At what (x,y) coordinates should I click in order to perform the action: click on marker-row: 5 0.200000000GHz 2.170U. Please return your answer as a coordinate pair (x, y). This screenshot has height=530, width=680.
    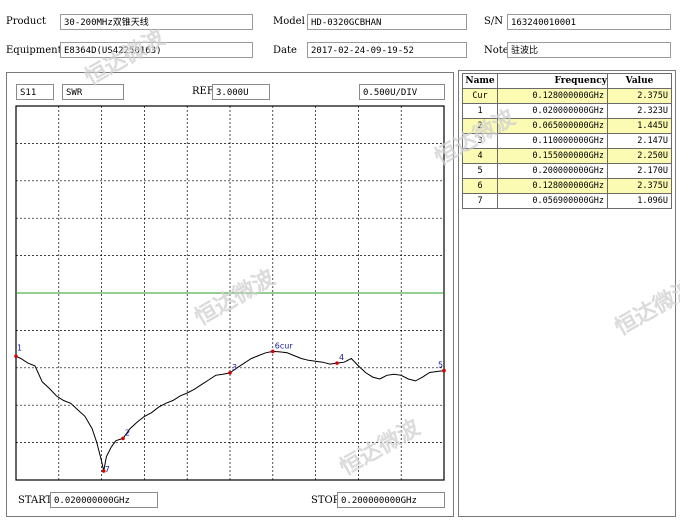
    Looking at the image, I should click on (567, 171).